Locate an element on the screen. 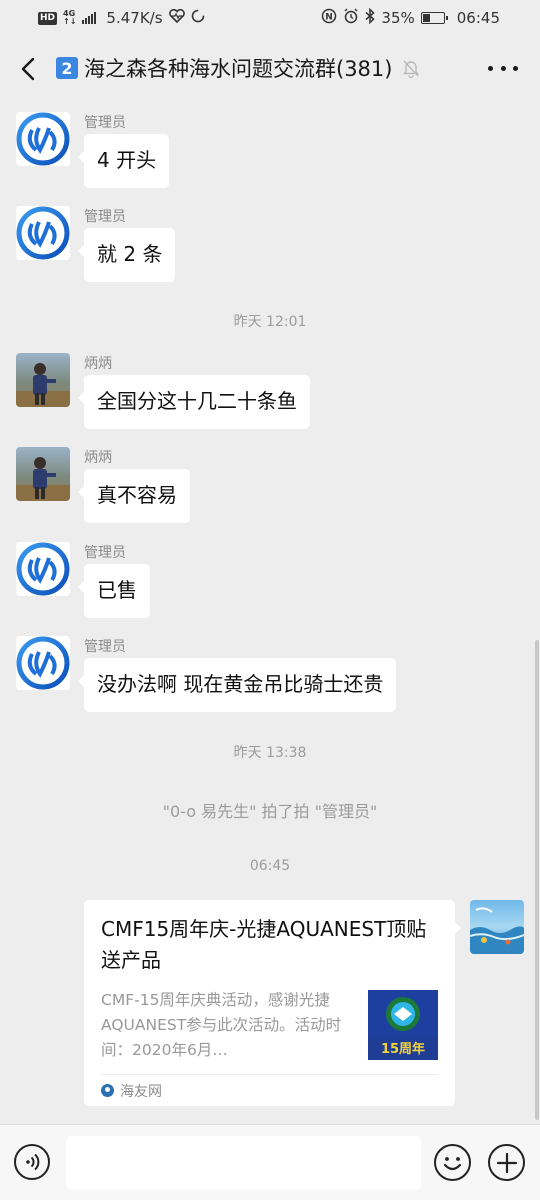 This screenshot has height=1200, width=540. my-avatar is located at coordinates (497, 927).